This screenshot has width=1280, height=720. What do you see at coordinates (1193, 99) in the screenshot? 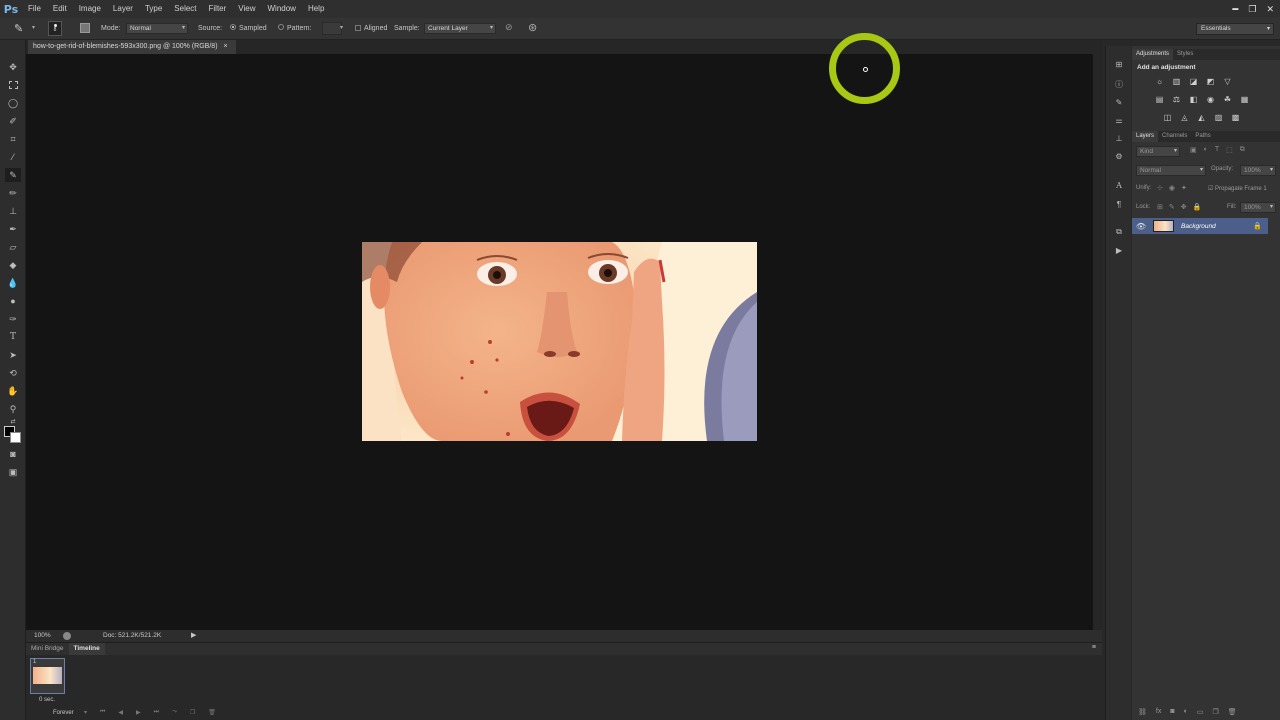
I see `black-white-icon: ◧` at bounding box center [1193, 99].